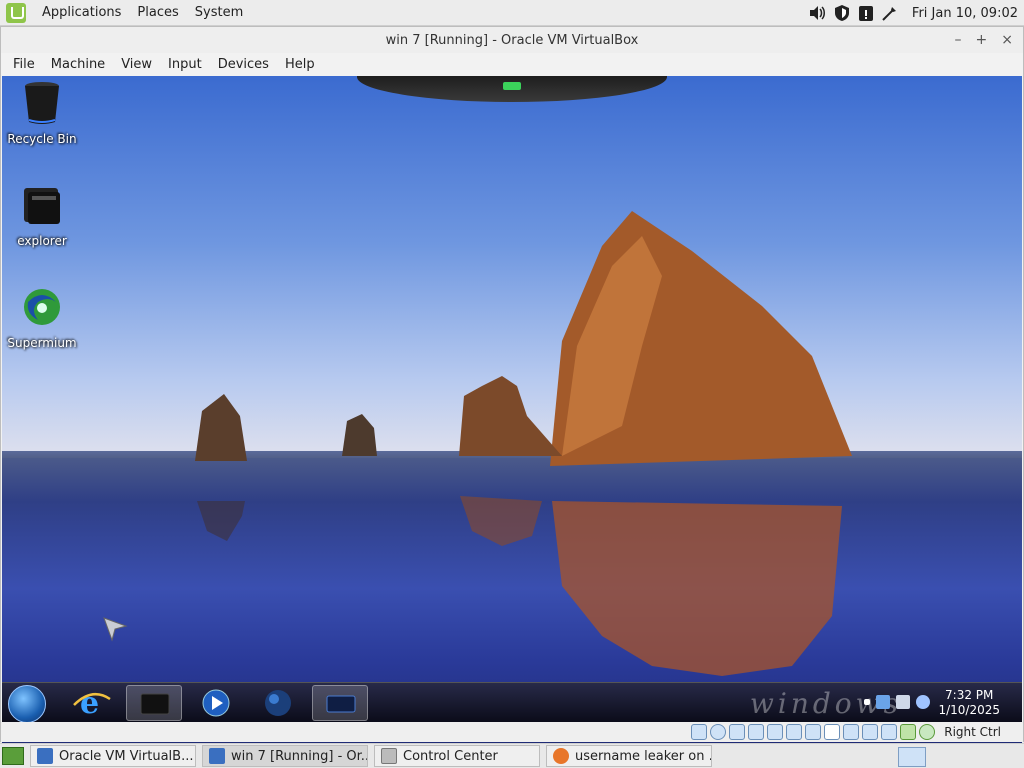 This screenshot has width=1024, height=768. What do you see at coordinates (512, 732) in the screenshot?
I see `vbox-statusbar: Right Ctrl` at bounding box center [512, 732].